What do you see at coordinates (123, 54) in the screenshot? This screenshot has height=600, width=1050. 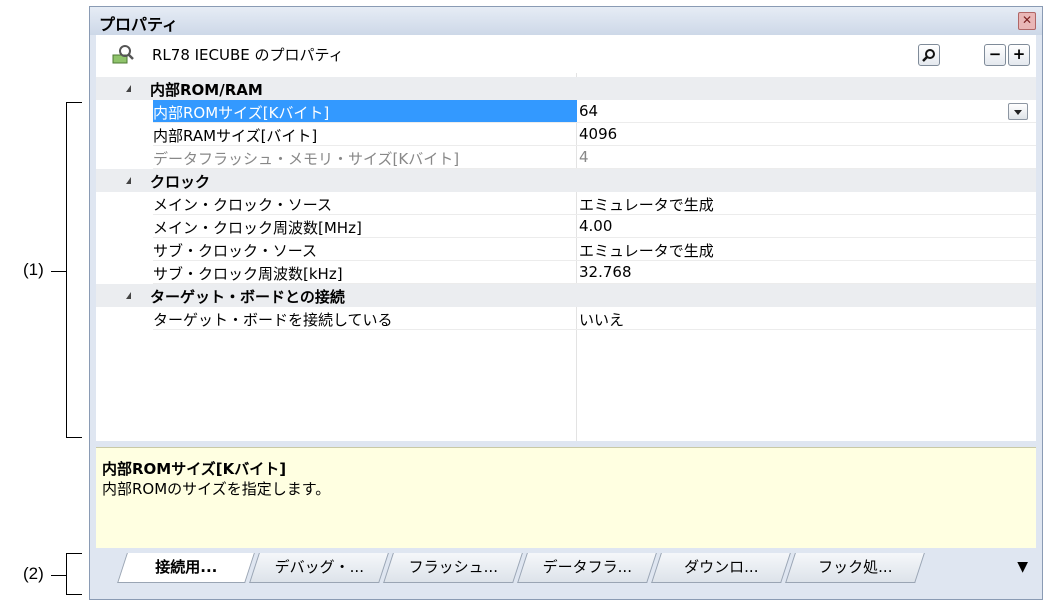 I see `emulator-icon` at bounding box center [123, 54].